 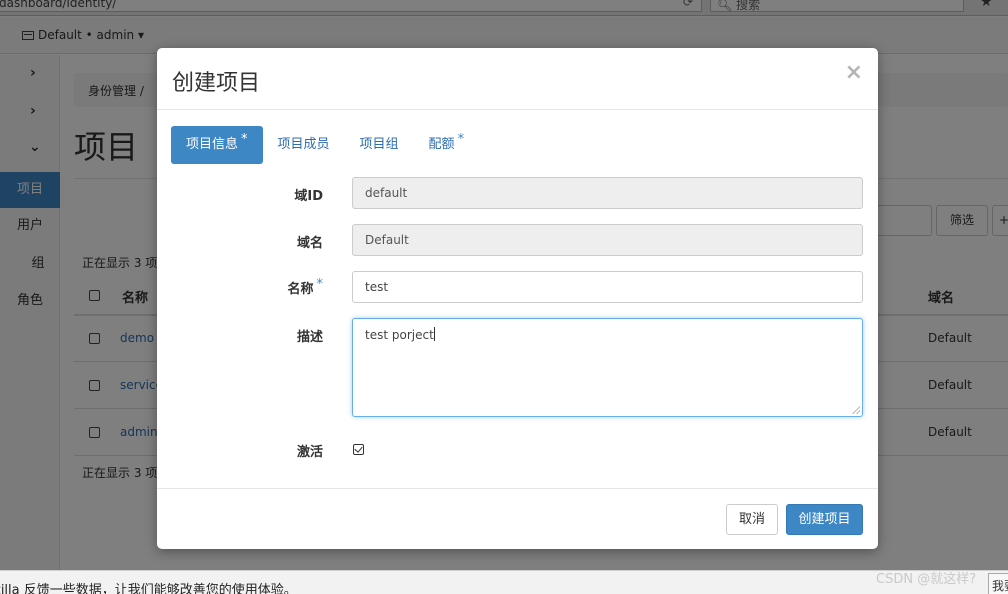 What do you see at coordinates (399, 335) in the screenshot?
I see `description-text: test porject` at bounding box center [399, 335].